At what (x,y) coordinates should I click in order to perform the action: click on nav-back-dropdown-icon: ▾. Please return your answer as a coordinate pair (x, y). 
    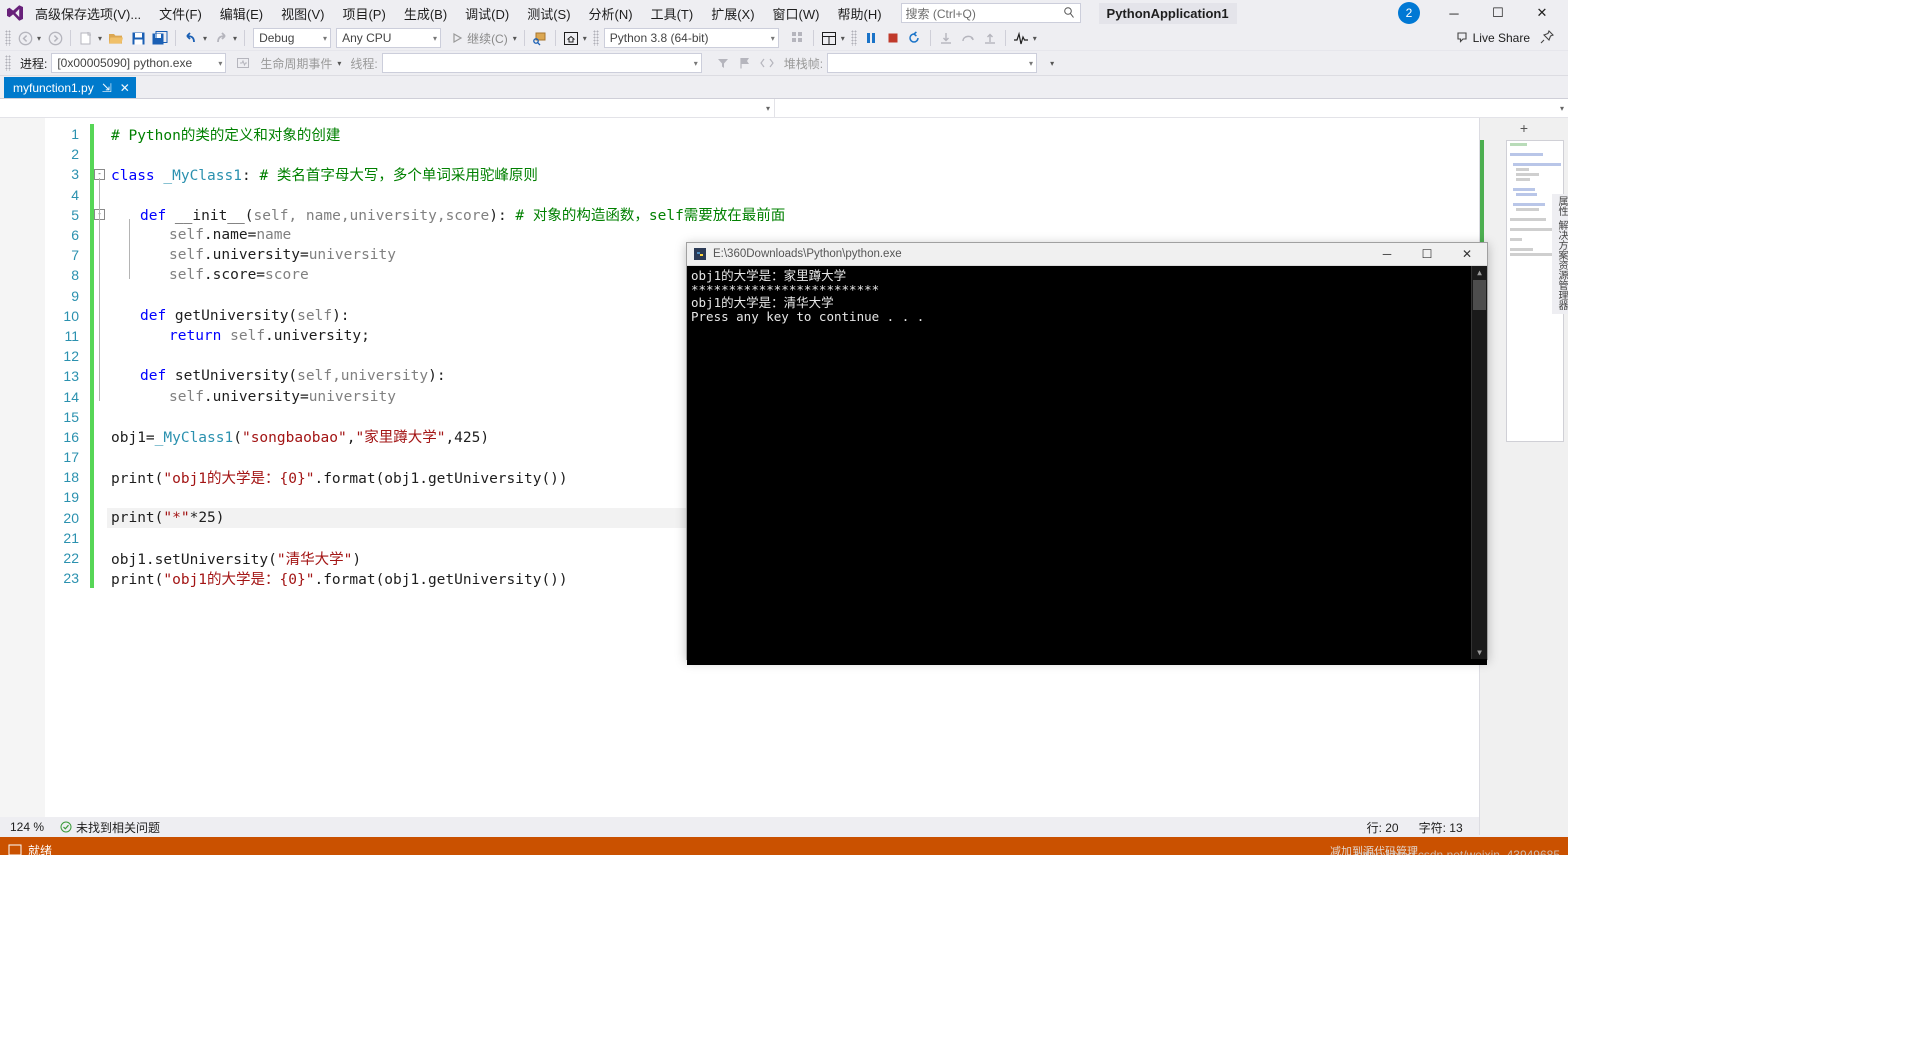
    Looking at the image, I should click on (39, 38).